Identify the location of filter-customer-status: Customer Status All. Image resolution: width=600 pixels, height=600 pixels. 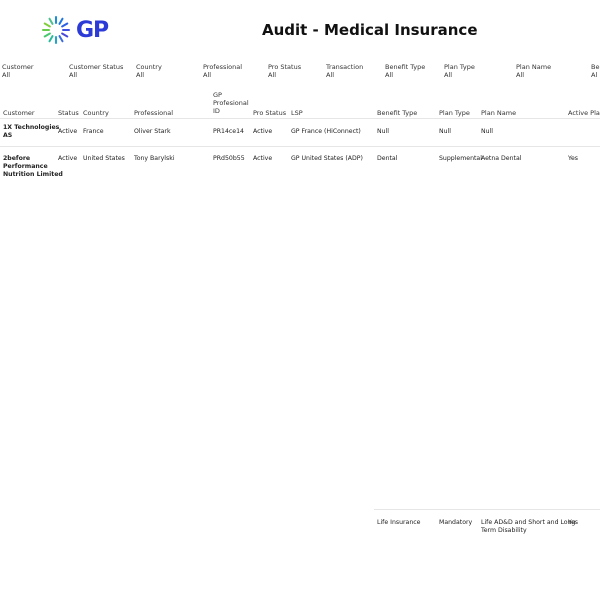
(96, 71).